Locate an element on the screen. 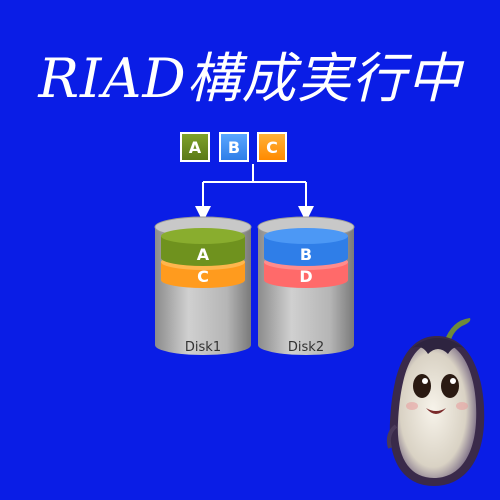 This screenshot has width=500, height=500. eggplant-mascot-icon is located at coordinates (435, 402).